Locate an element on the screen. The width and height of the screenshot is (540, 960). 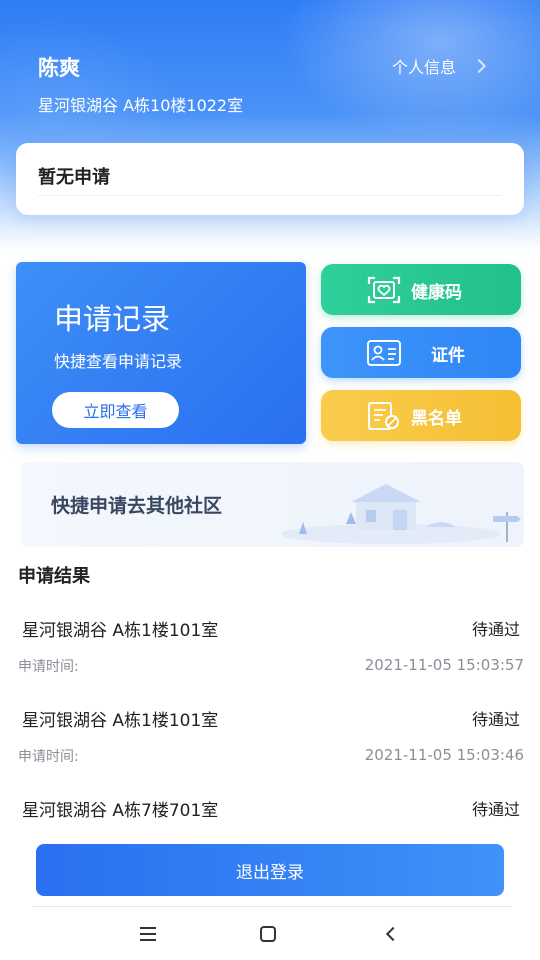
results-section-title: 申请结果 is located at coordinates (54, 576).